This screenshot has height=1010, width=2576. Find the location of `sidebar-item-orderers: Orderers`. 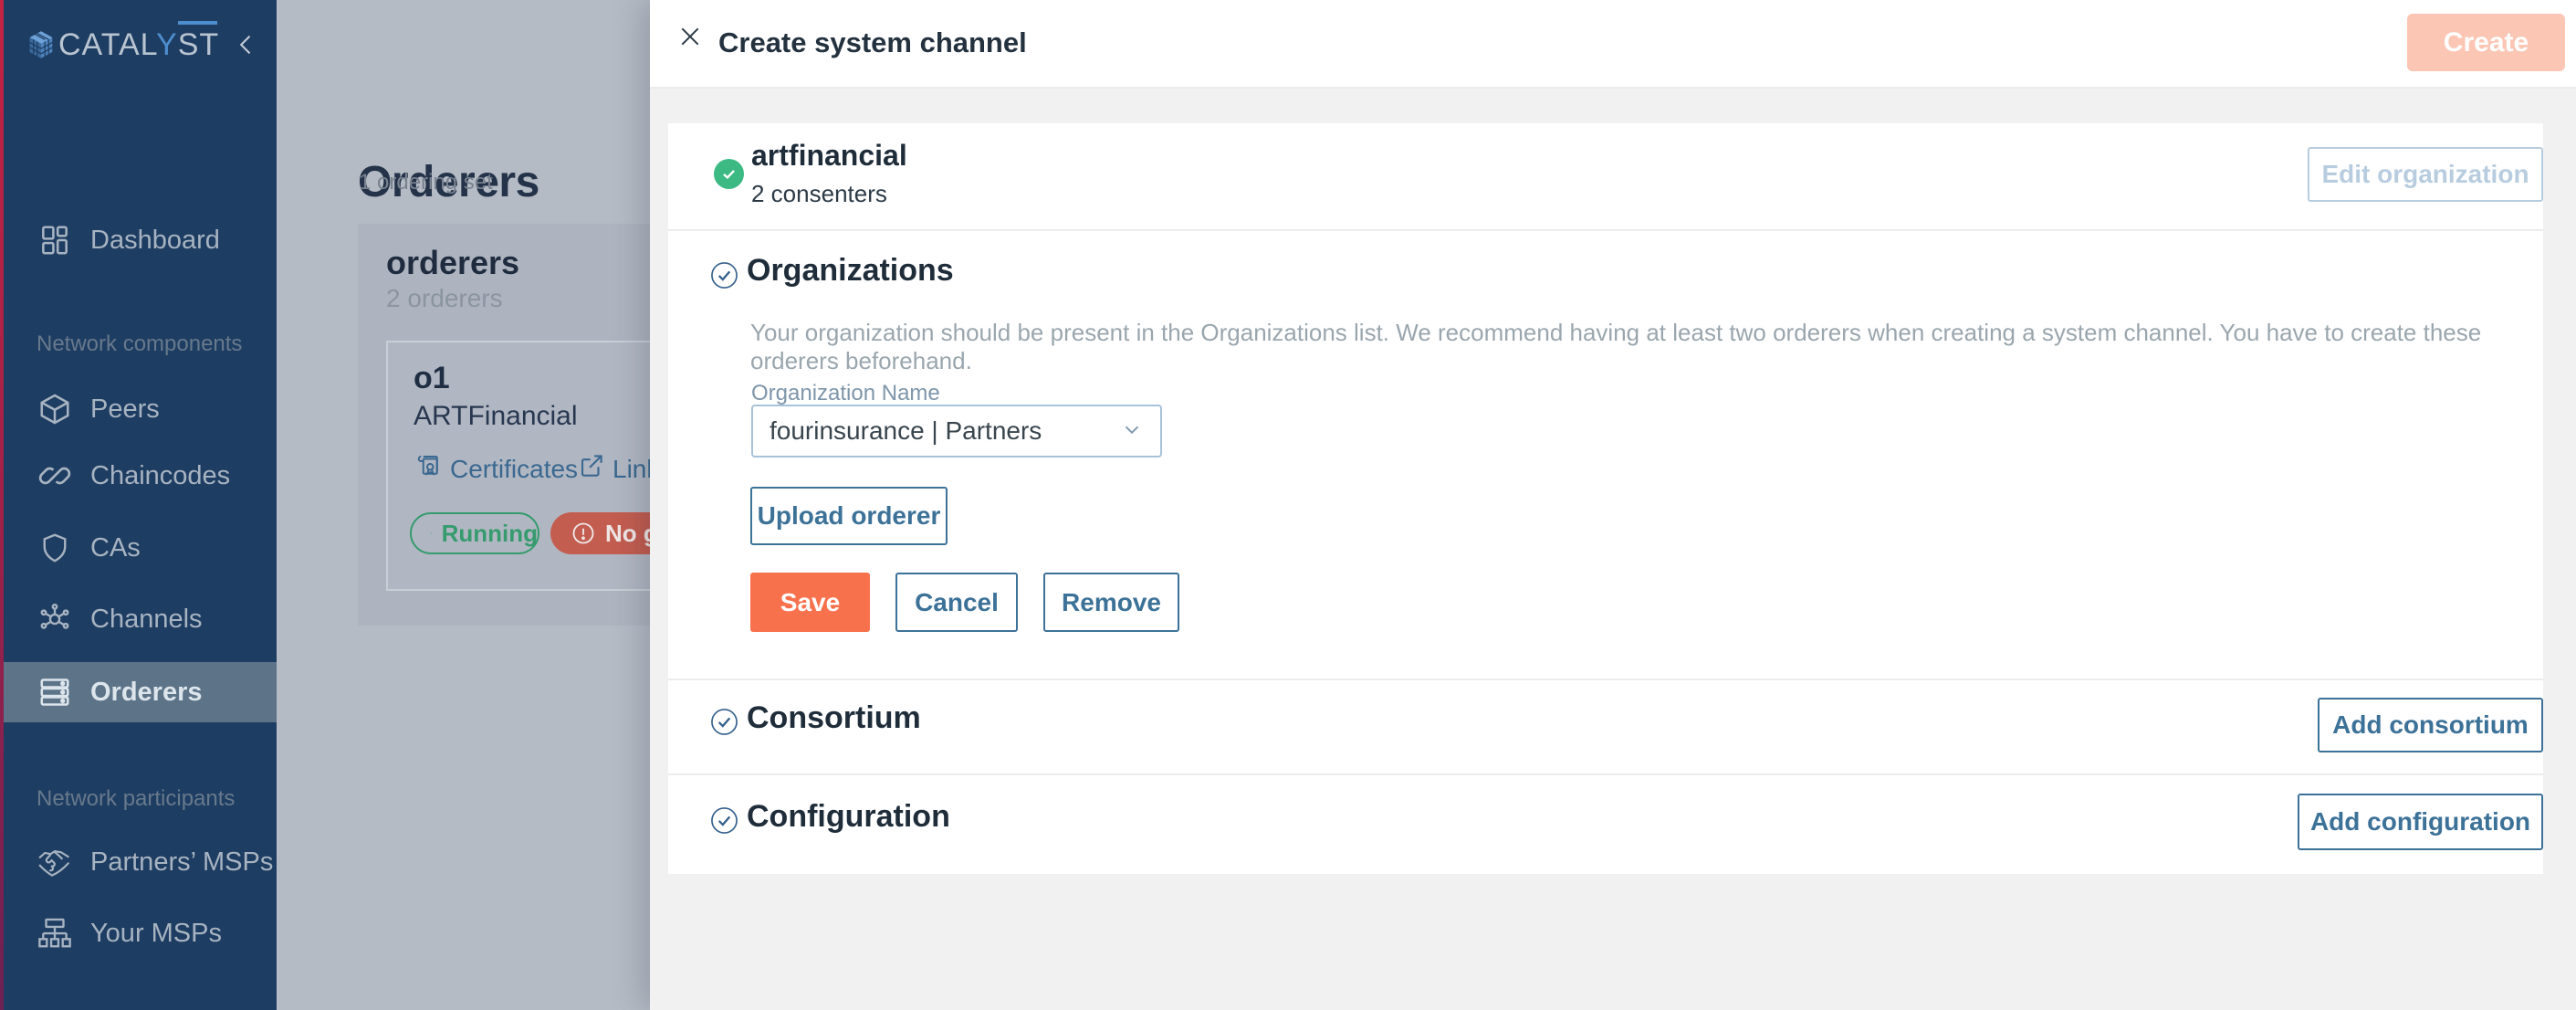

sidebar-item-orderers: Orderers is located at coordinates (138, 692).